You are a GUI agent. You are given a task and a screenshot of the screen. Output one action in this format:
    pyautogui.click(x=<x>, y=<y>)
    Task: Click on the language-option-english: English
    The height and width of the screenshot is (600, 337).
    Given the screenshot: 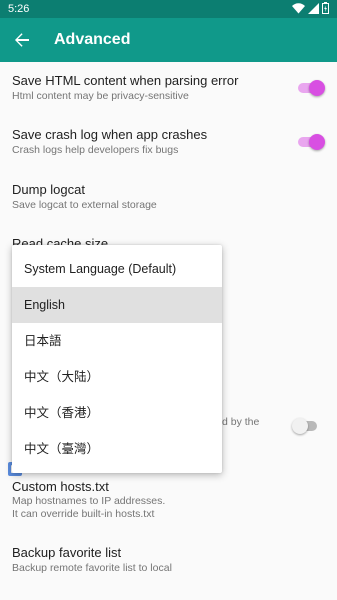 What is the action you would take?
    pyautogui.click(x=117, y=305)
    